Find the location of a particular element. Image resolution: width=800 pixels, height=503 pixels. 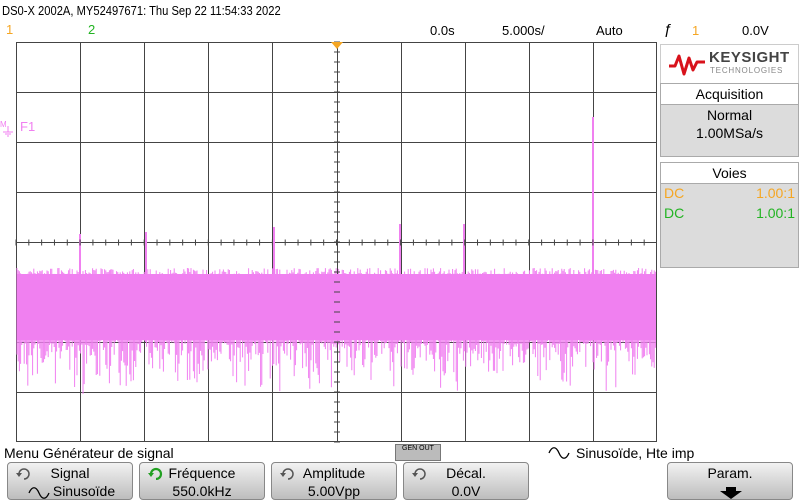

brand-name: KEYSIGHT is located at coordinates (749, 57).